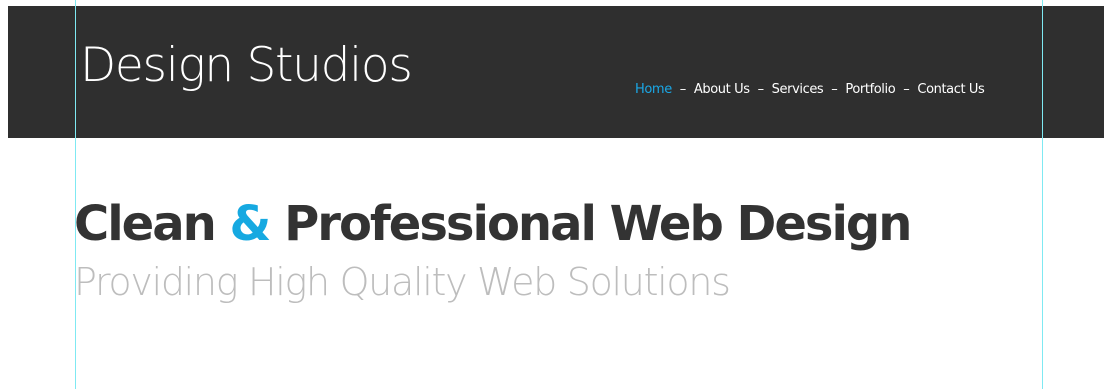 The width and height of the screenshot is (1104, 389). I want to click on site-logo: Design Studios, so click(246, 65).